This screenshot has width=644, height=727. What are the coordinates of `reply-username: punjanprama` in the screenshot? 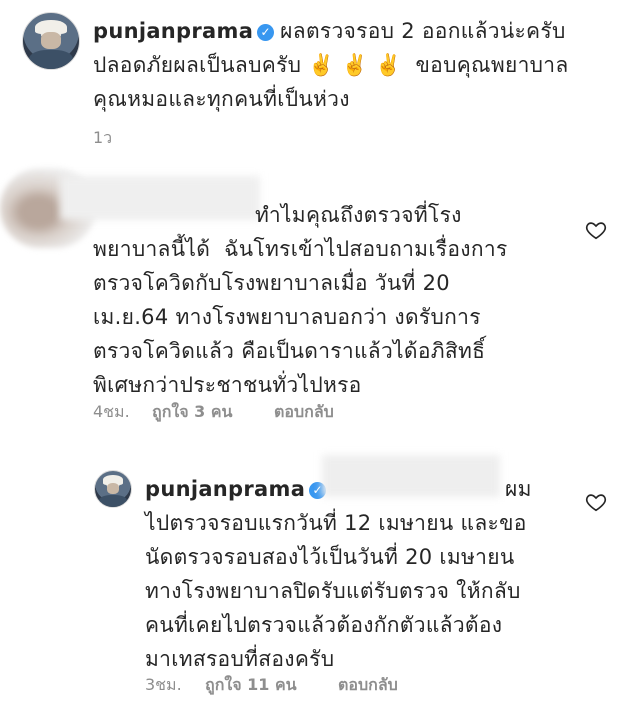 It's located at (225, 489).